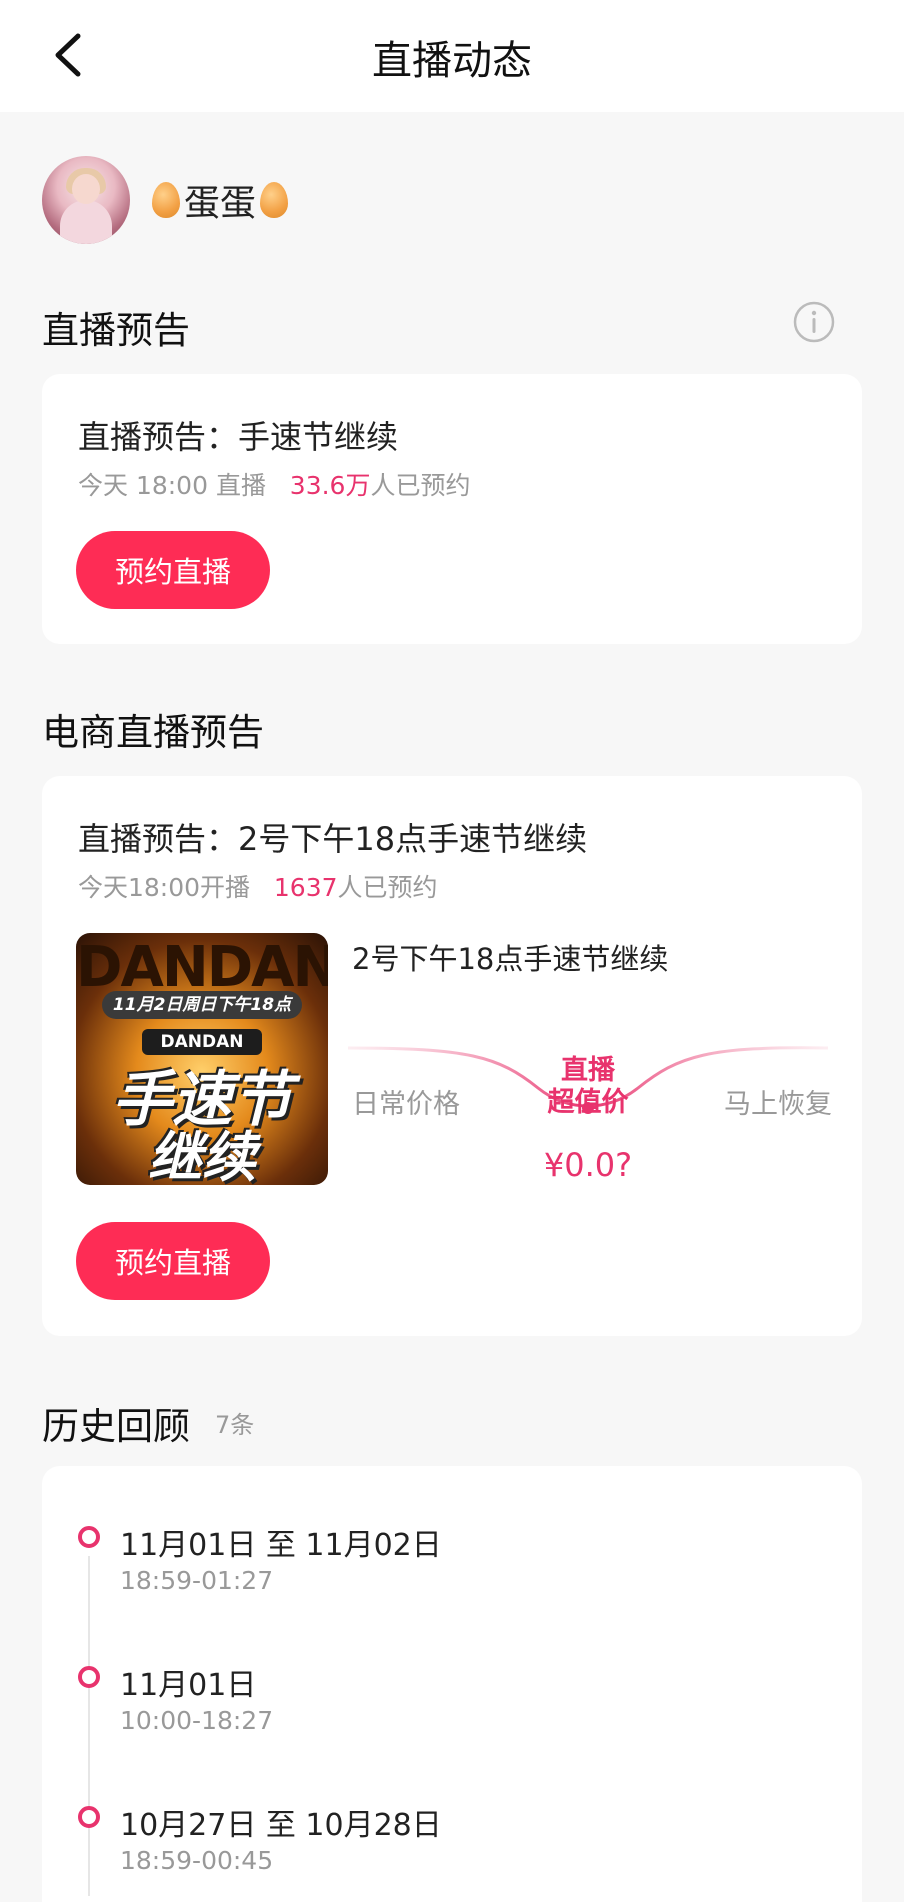  I want to click on live-price: ¥0.0?, so click(588, 1165).